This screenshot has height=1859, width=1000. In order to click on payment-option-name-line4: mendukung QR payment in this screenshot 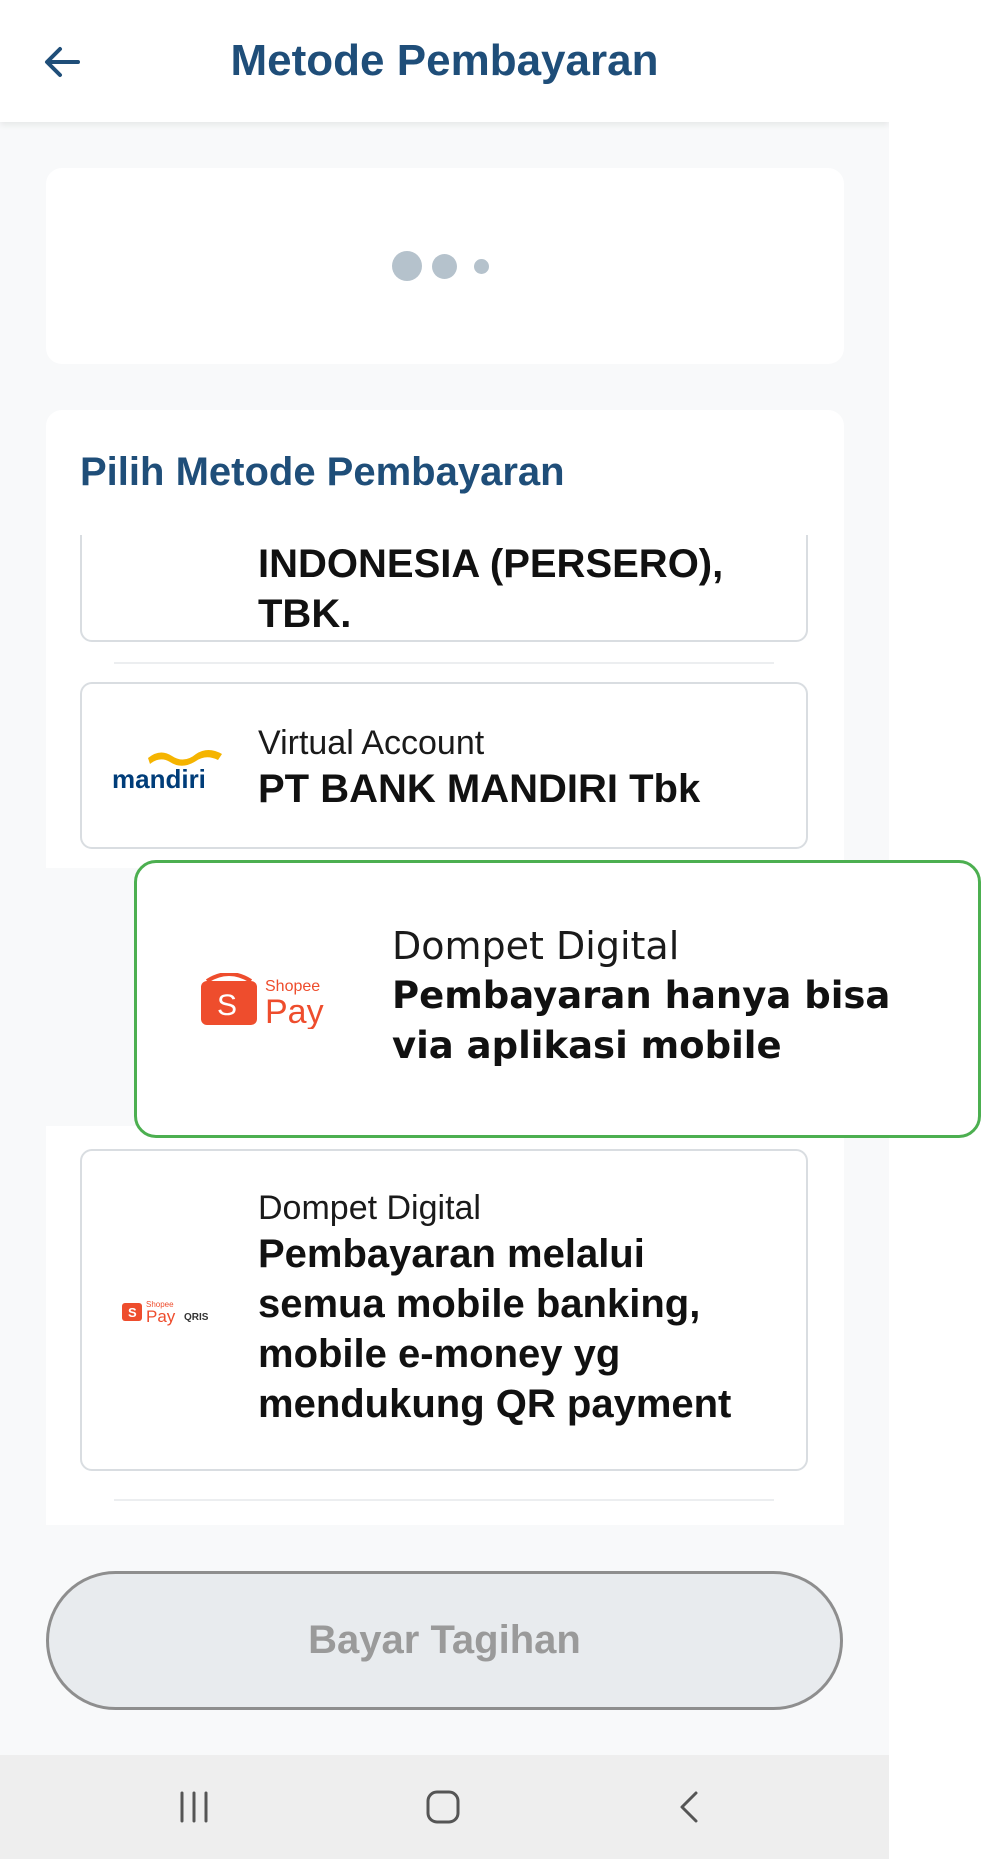, I will do `click(495, 1404)`.